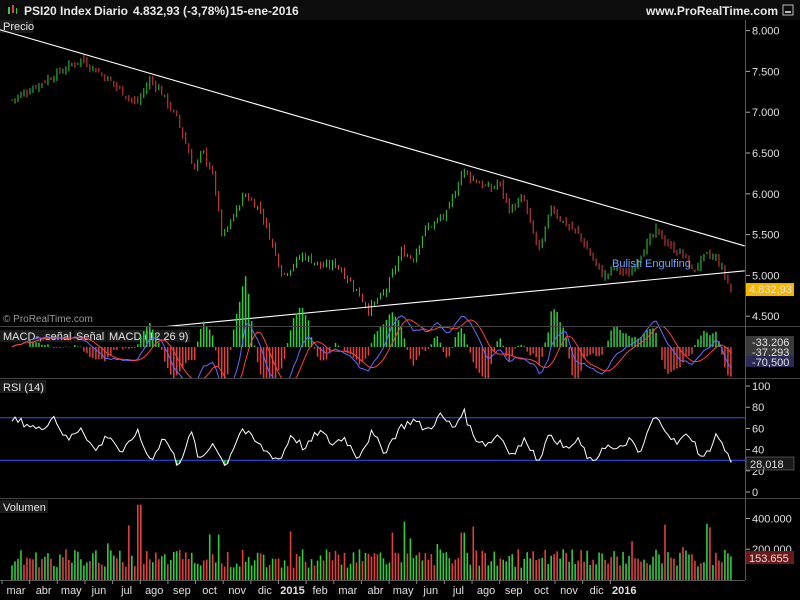  Describe the element at coordinates (767, 465) in the screenshot. I see `rsi-last-value: 28,018` at that location.